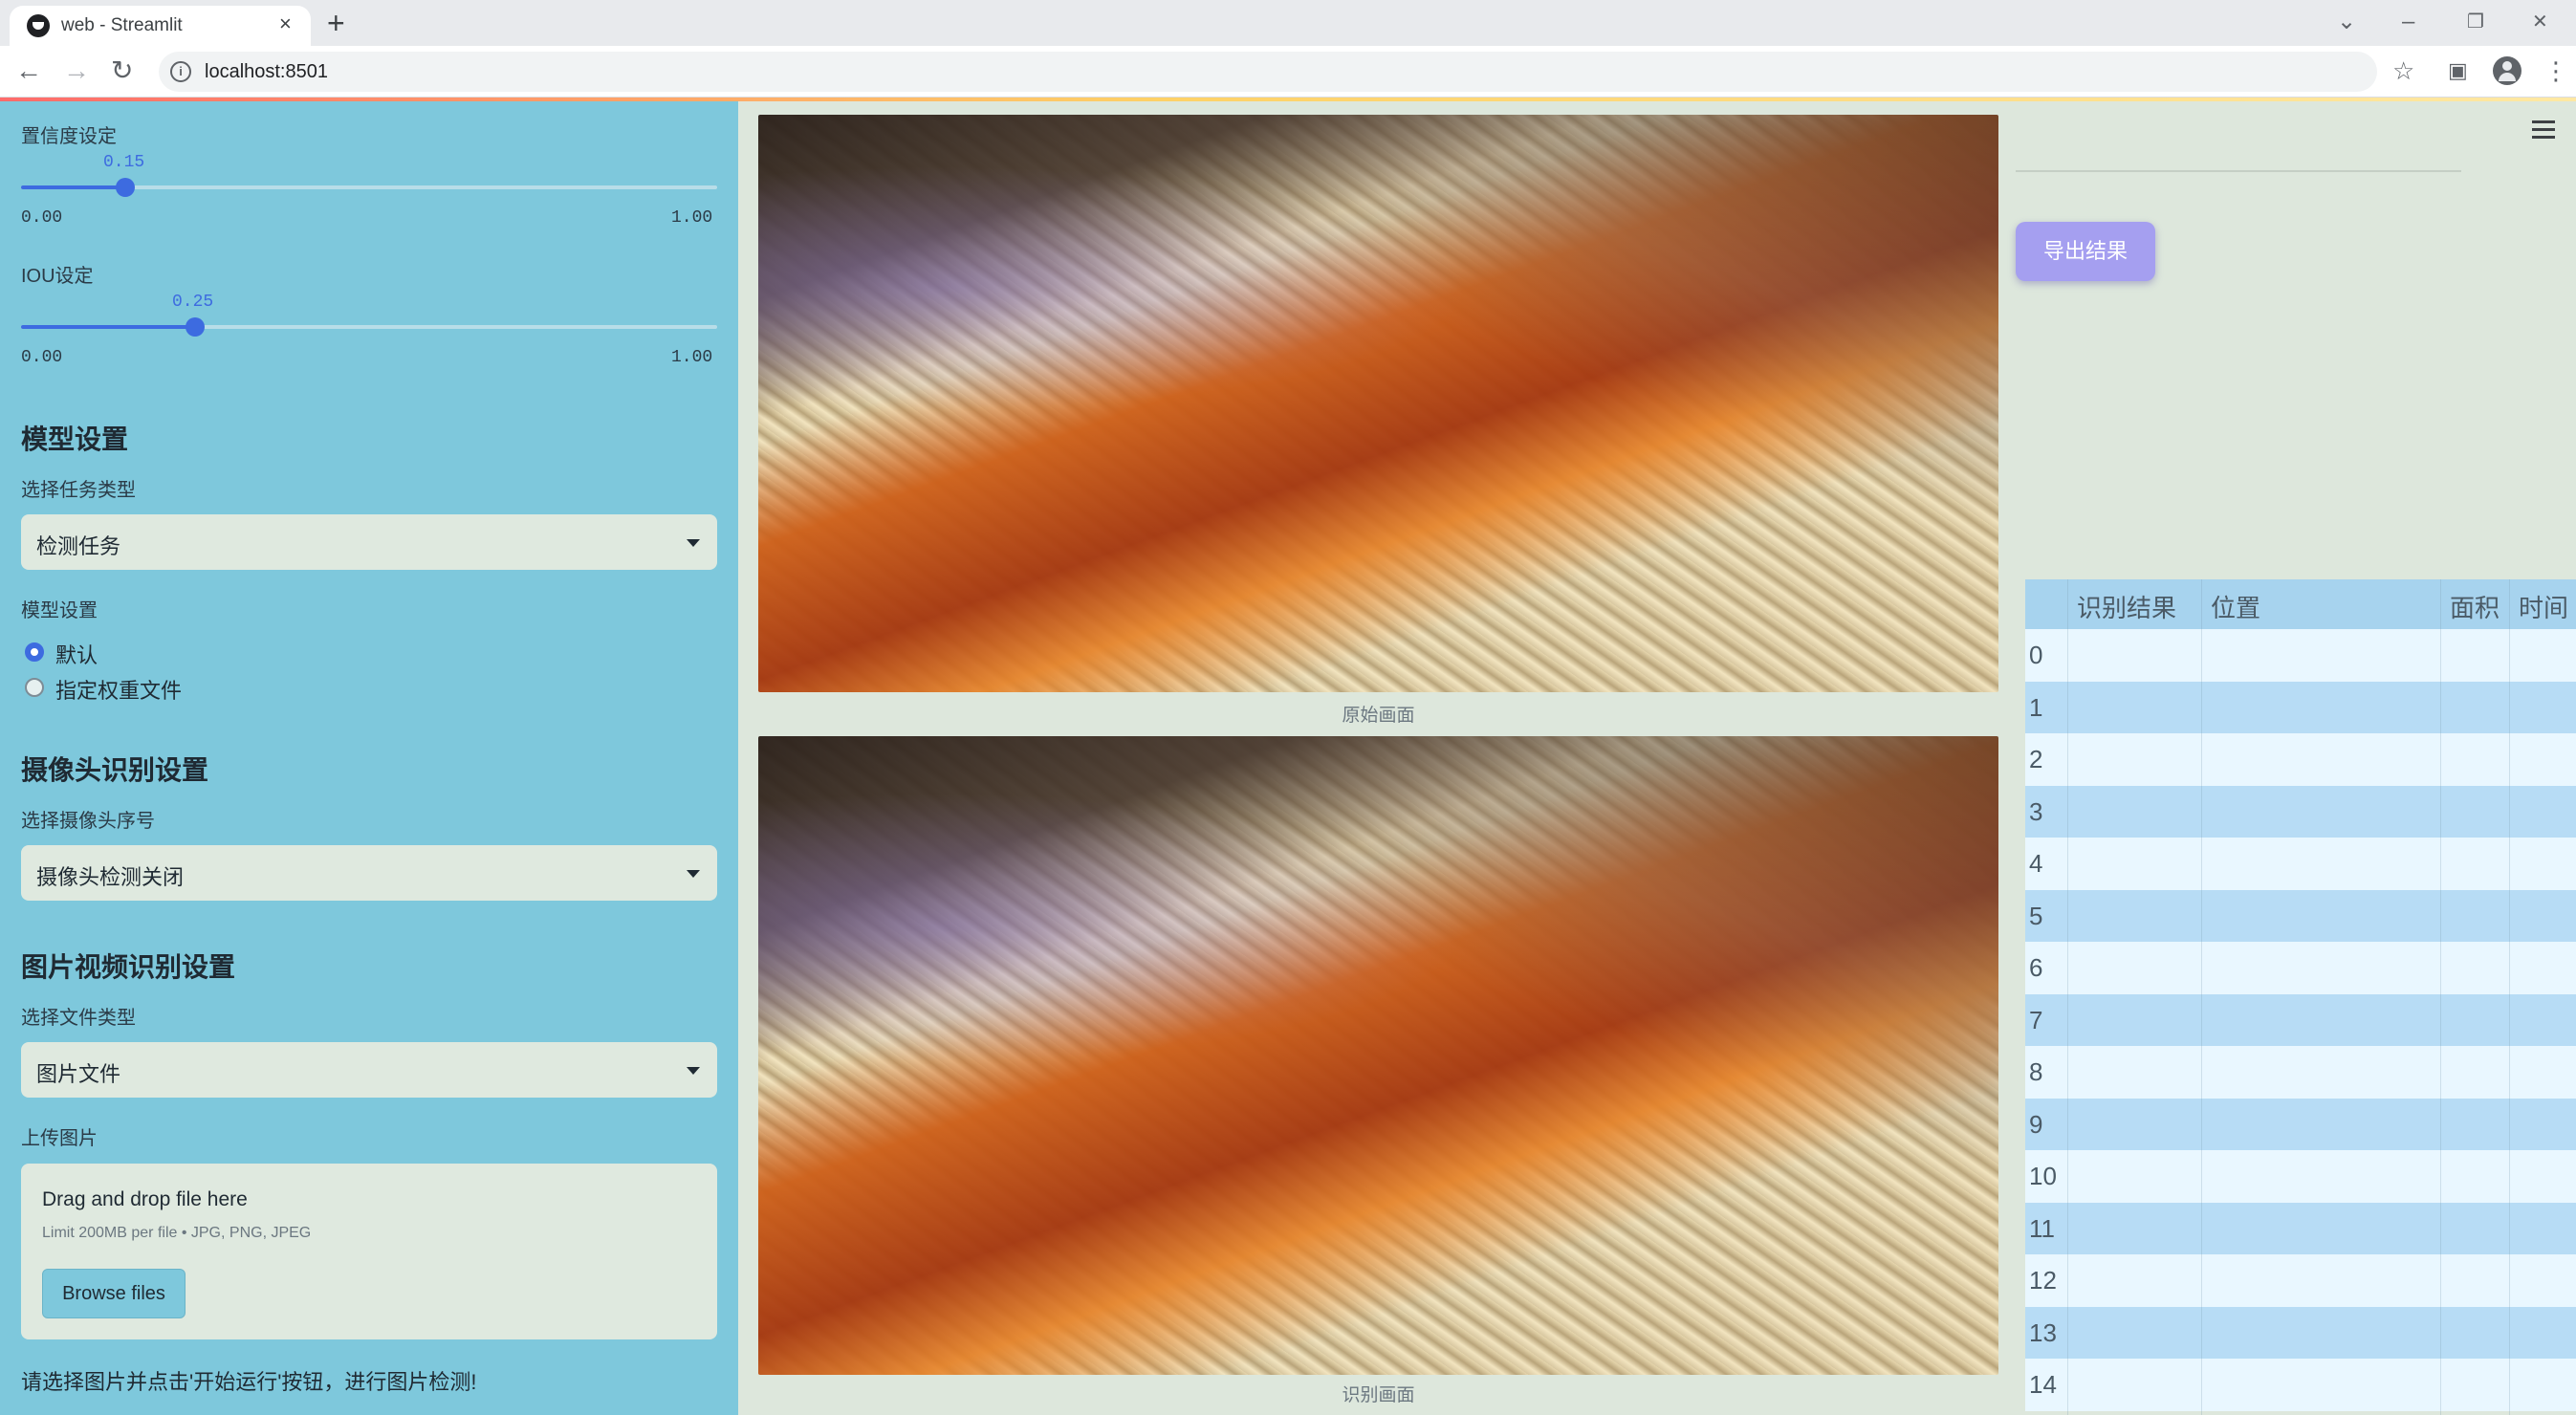 This screenshot has height=1415, width=2576. What do you see at coordinates (38, 25) in the screenshot?
I see `streamlit-favicon-icon` at bounding box center [38, 25].